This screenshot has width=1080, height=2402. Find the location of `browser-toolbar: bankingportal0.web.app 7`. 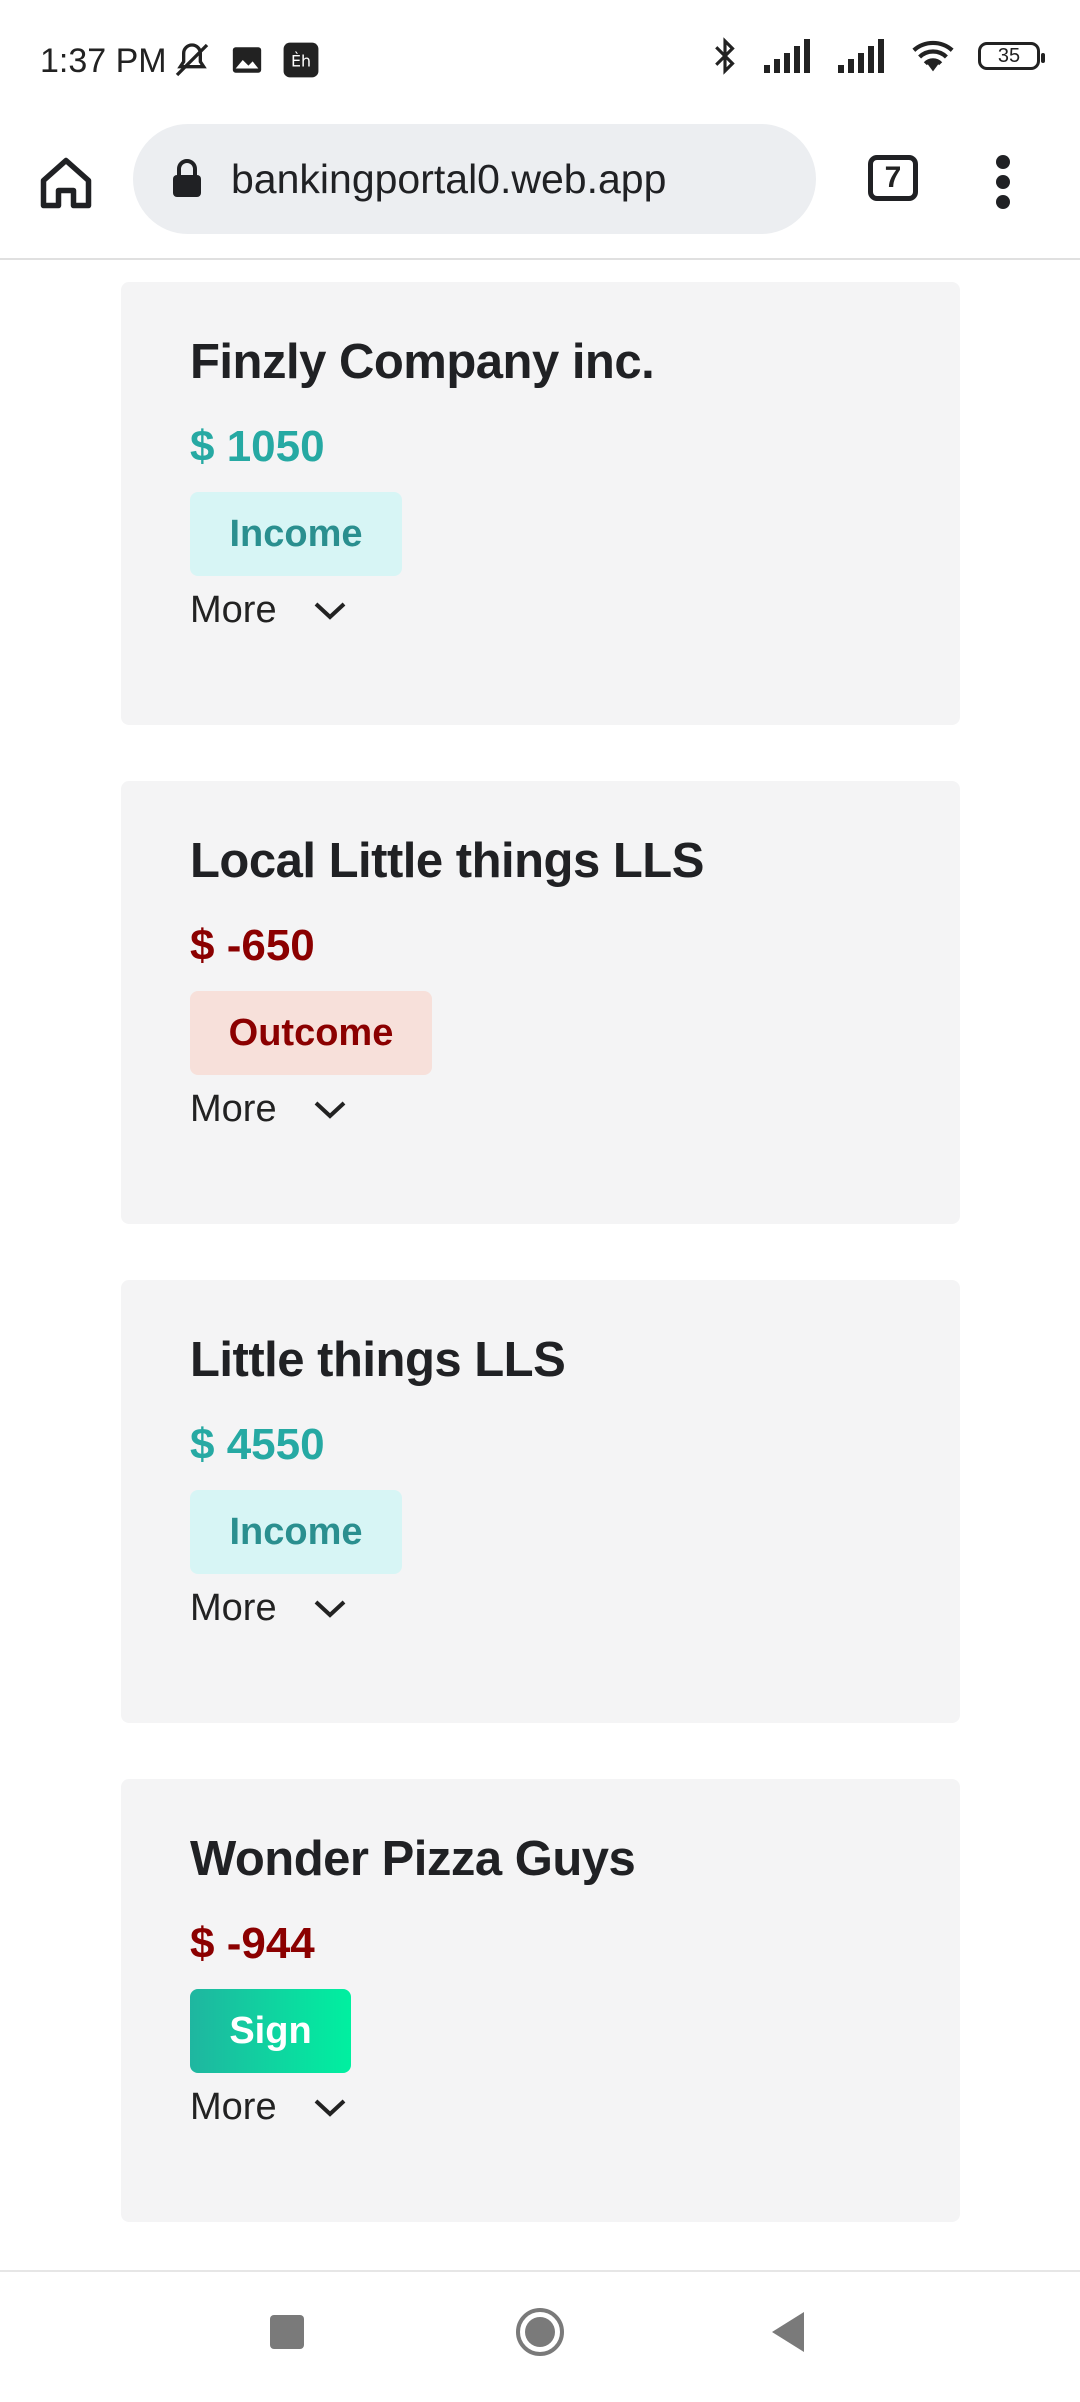

browser-toolbar: bankingportal0.web.app 7 is located at coordinates (540, 190).